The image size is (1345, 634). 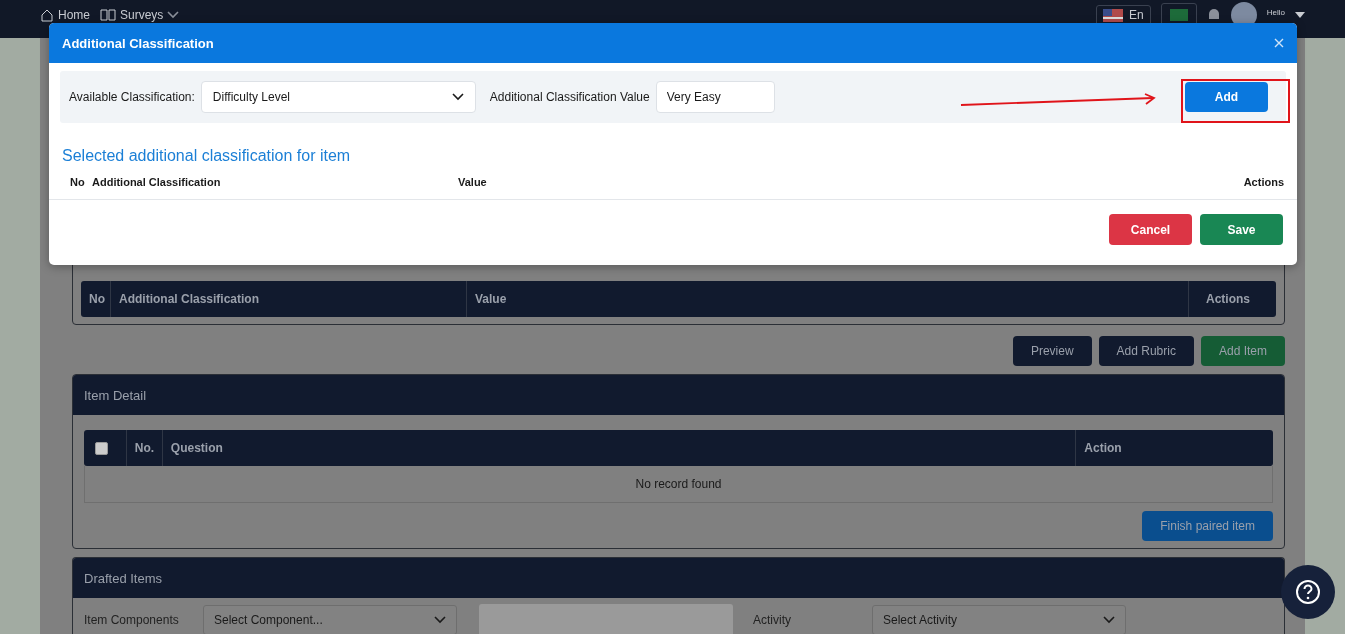 What do you see at coordinates (678, 484) in the screenshot?
I see `empty-message: No record found` at bounding box center [678, 484].